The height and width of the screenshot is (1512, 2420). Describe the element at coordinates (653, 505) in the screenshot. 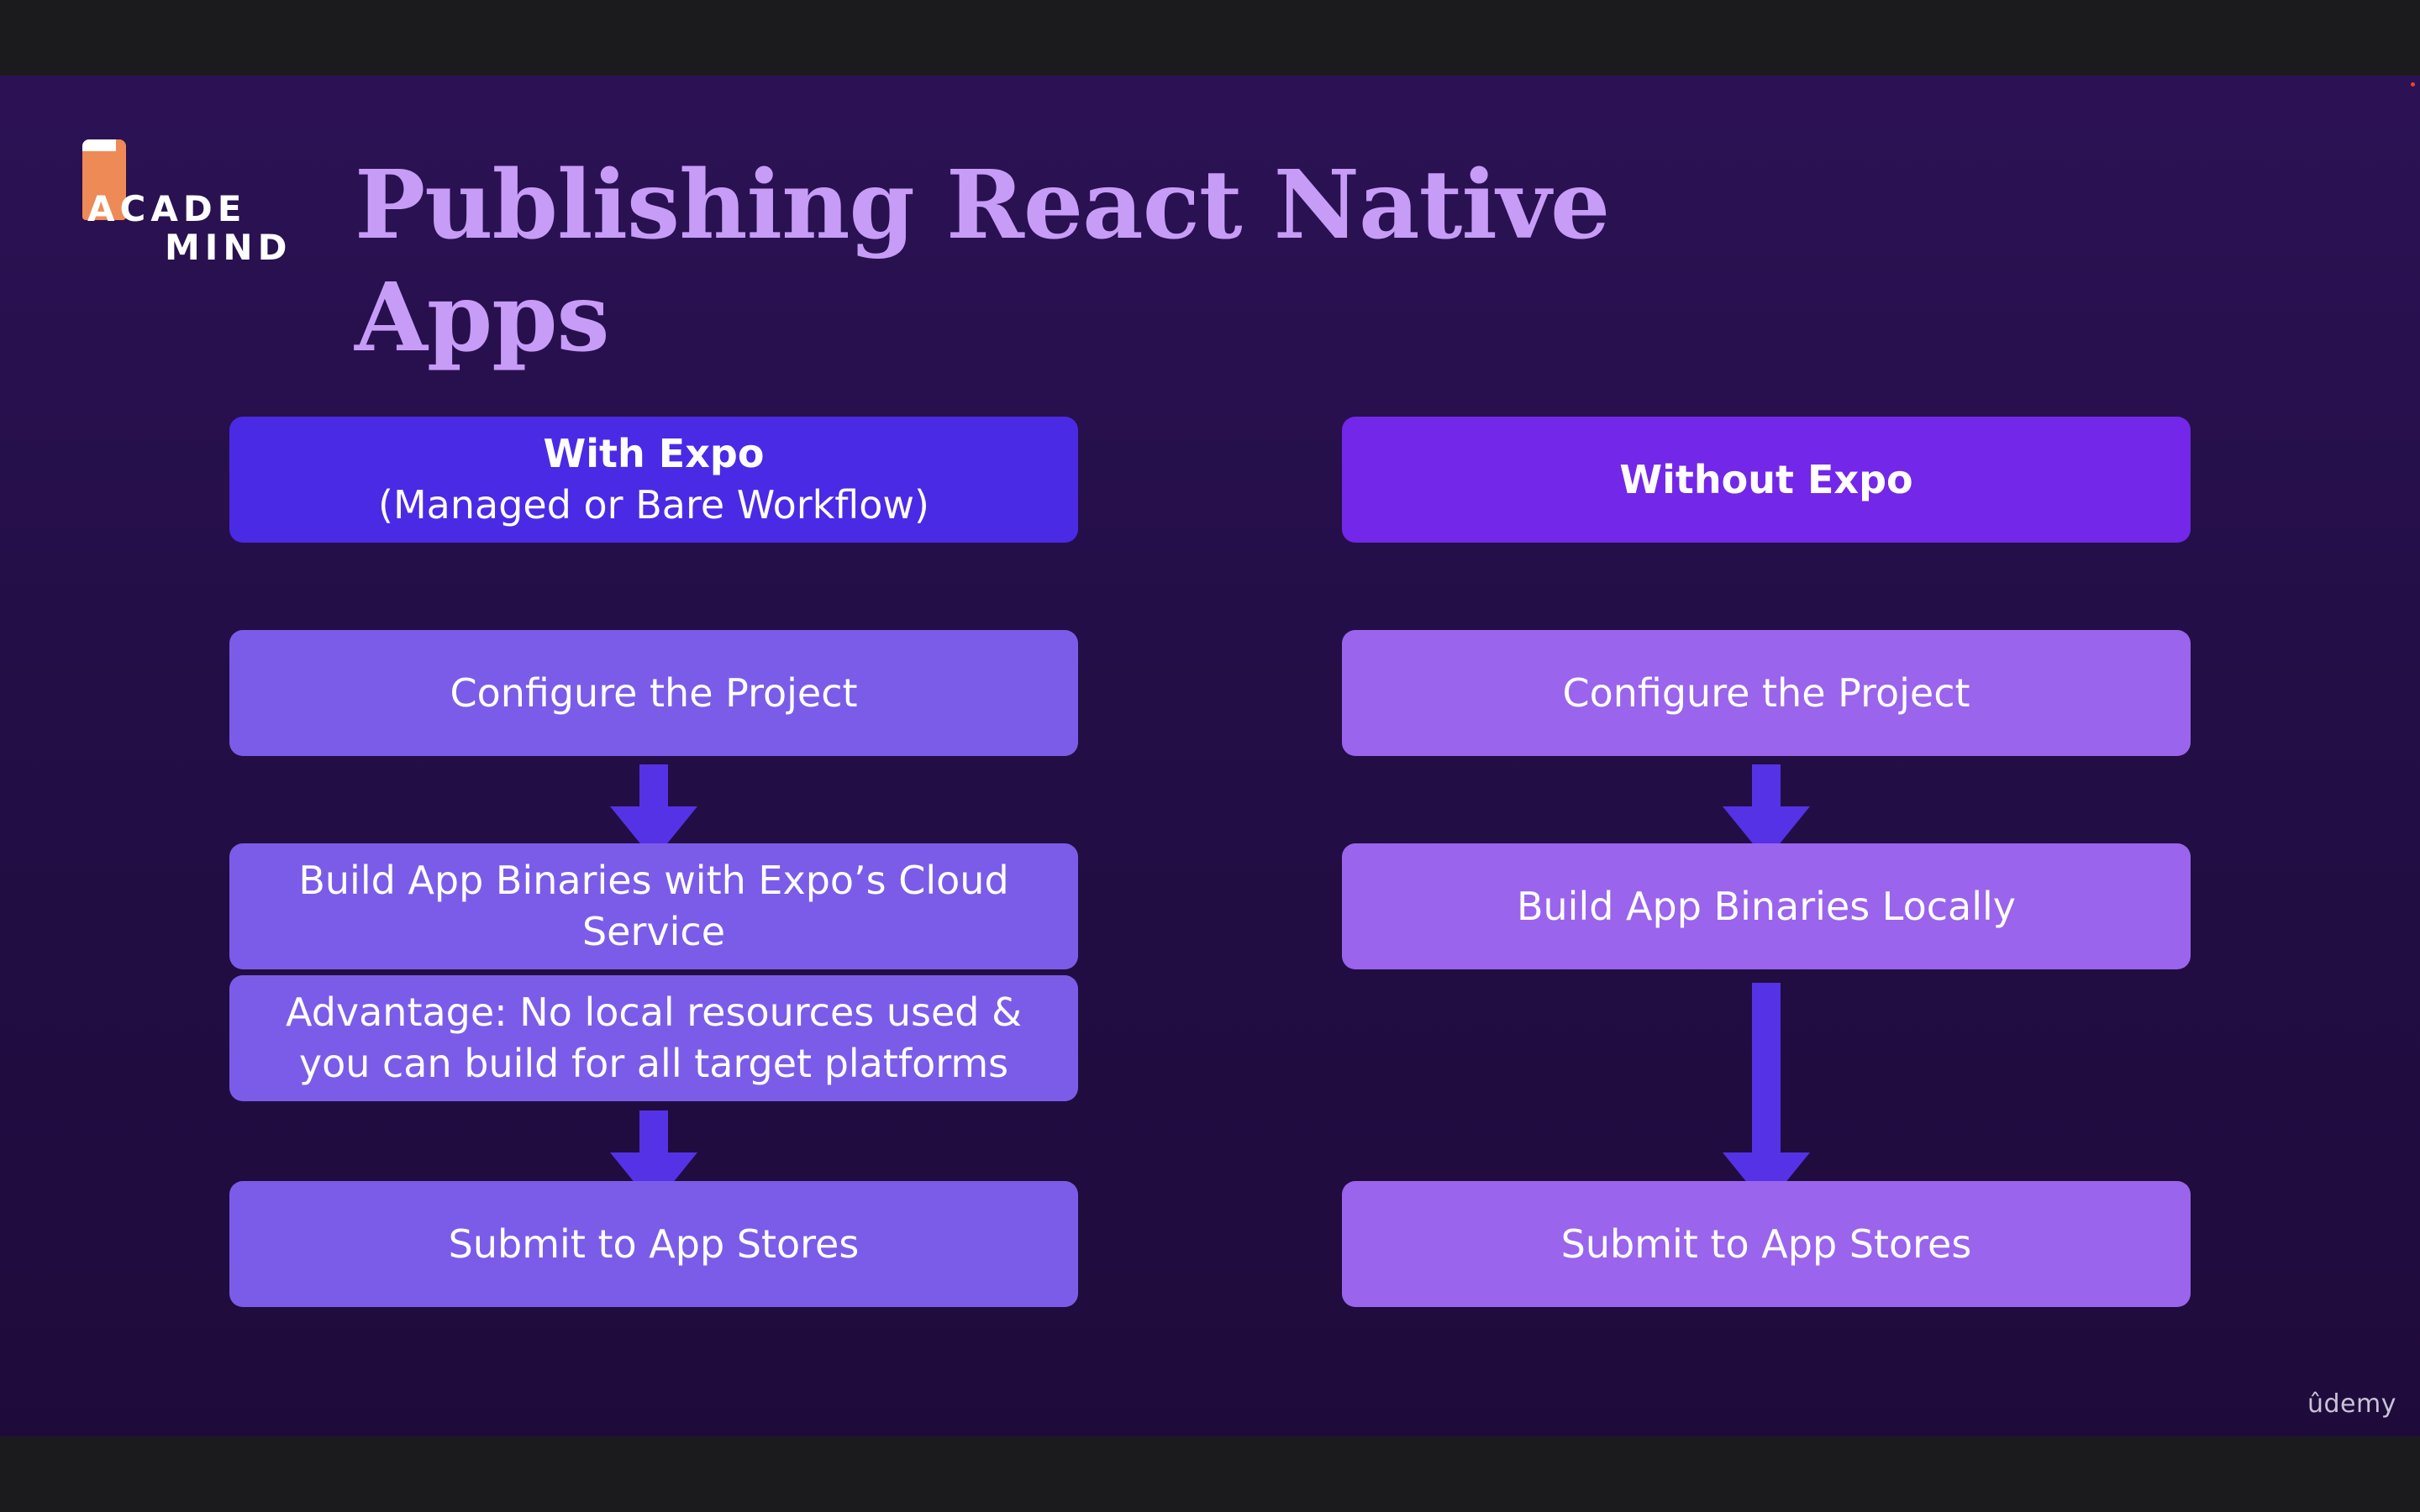

I see `with-expo-subtitle: (Managed or Bare Workflow)` at that location.